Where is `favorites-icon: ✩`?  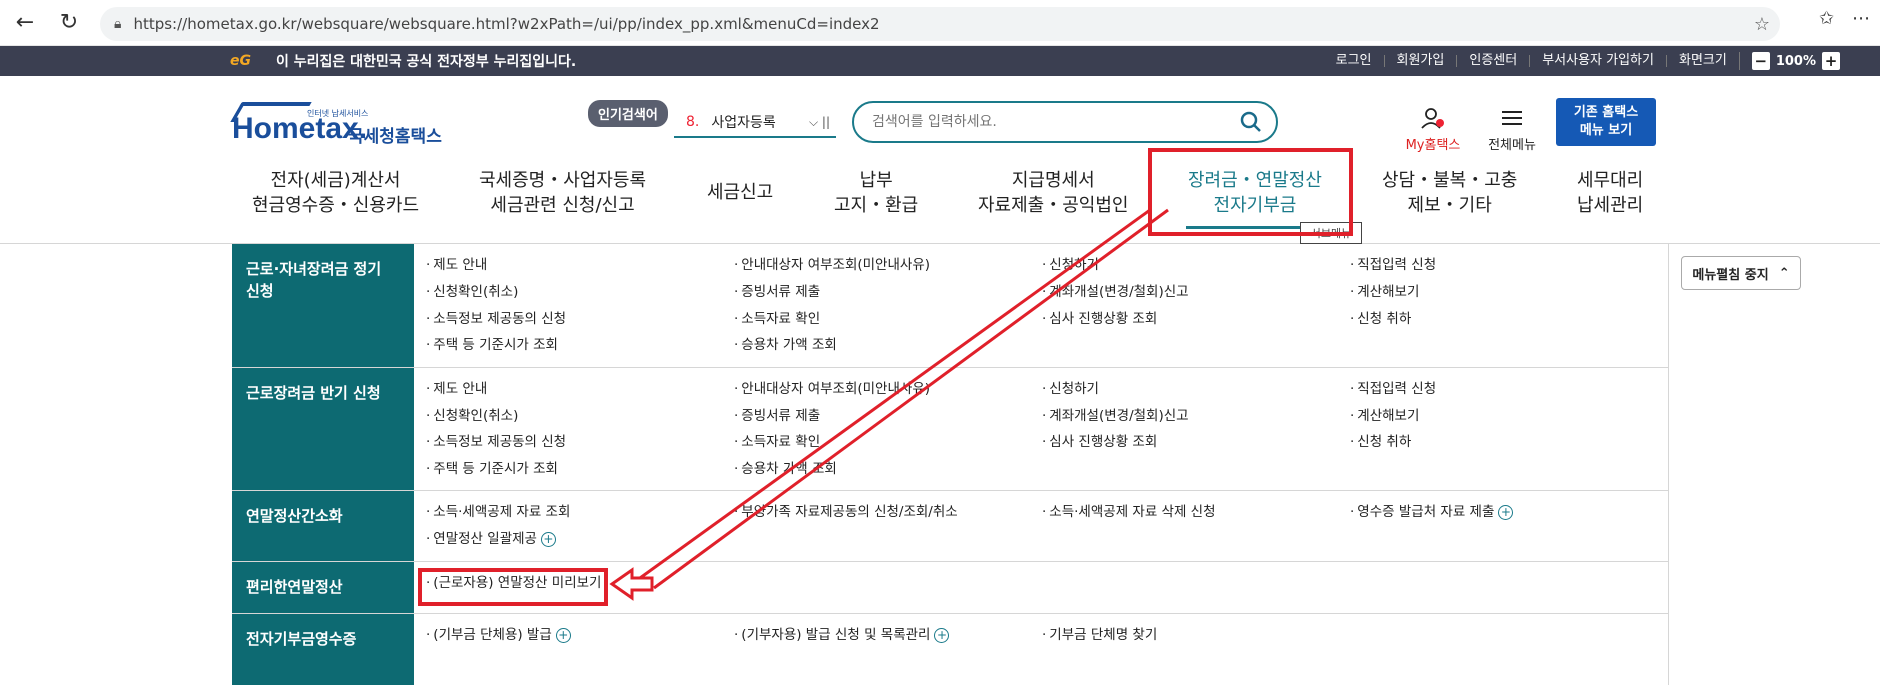 favorites-icon: ✩ is located at coordinates (1826, 18).